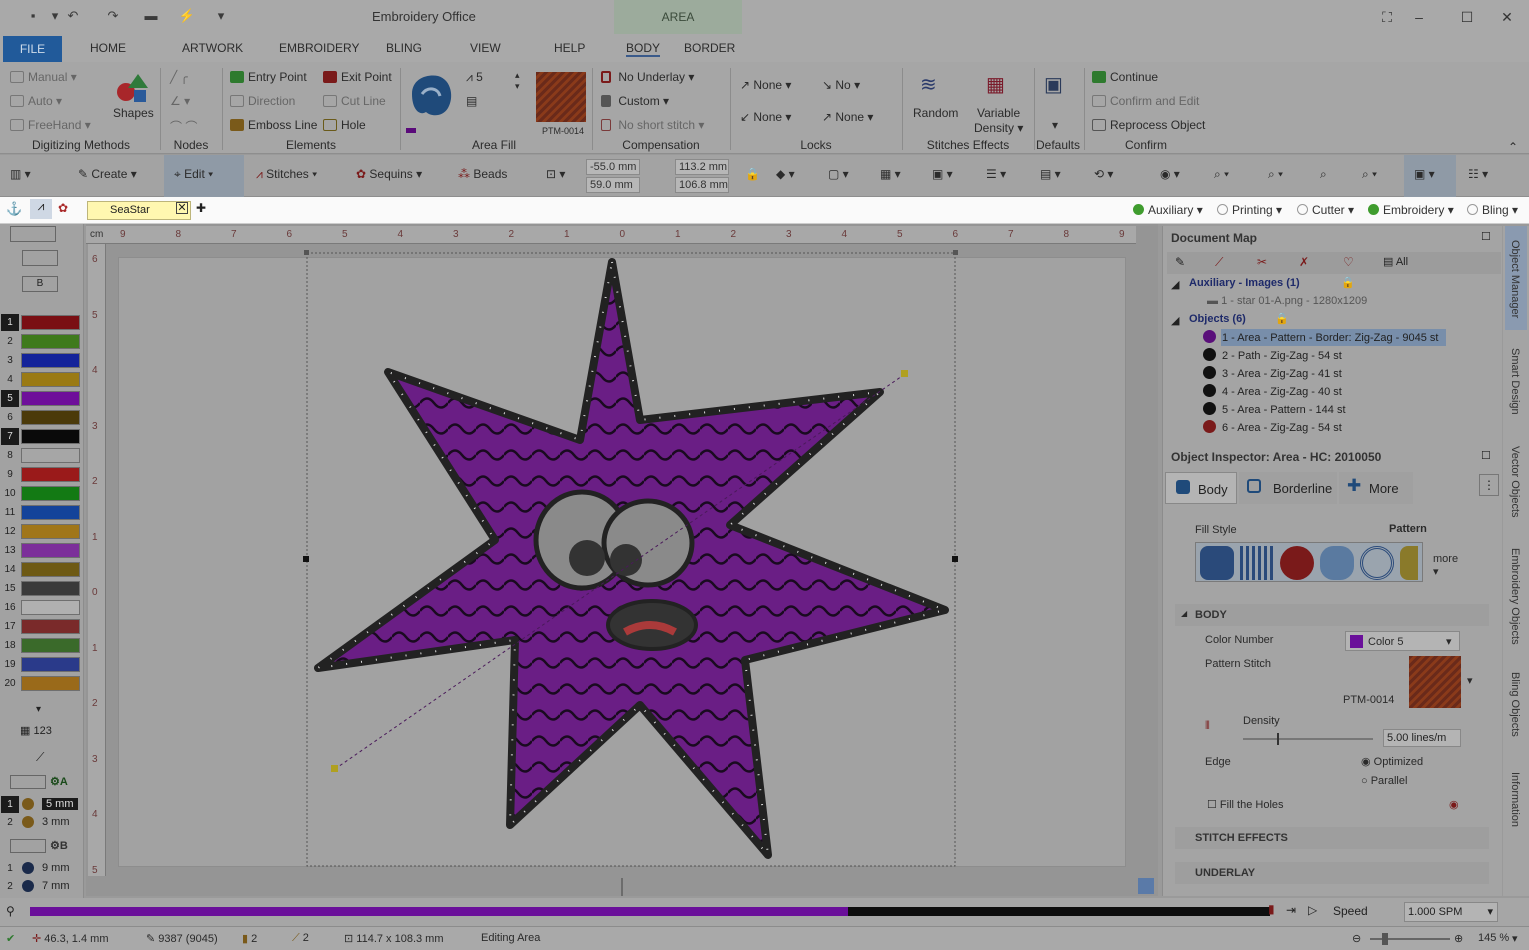 This screenshot has width=1529, height=950. What do you see at coordinates (650, 911) in the screenshot?
I see `timeline-bar` at bounding box center [650, 911].